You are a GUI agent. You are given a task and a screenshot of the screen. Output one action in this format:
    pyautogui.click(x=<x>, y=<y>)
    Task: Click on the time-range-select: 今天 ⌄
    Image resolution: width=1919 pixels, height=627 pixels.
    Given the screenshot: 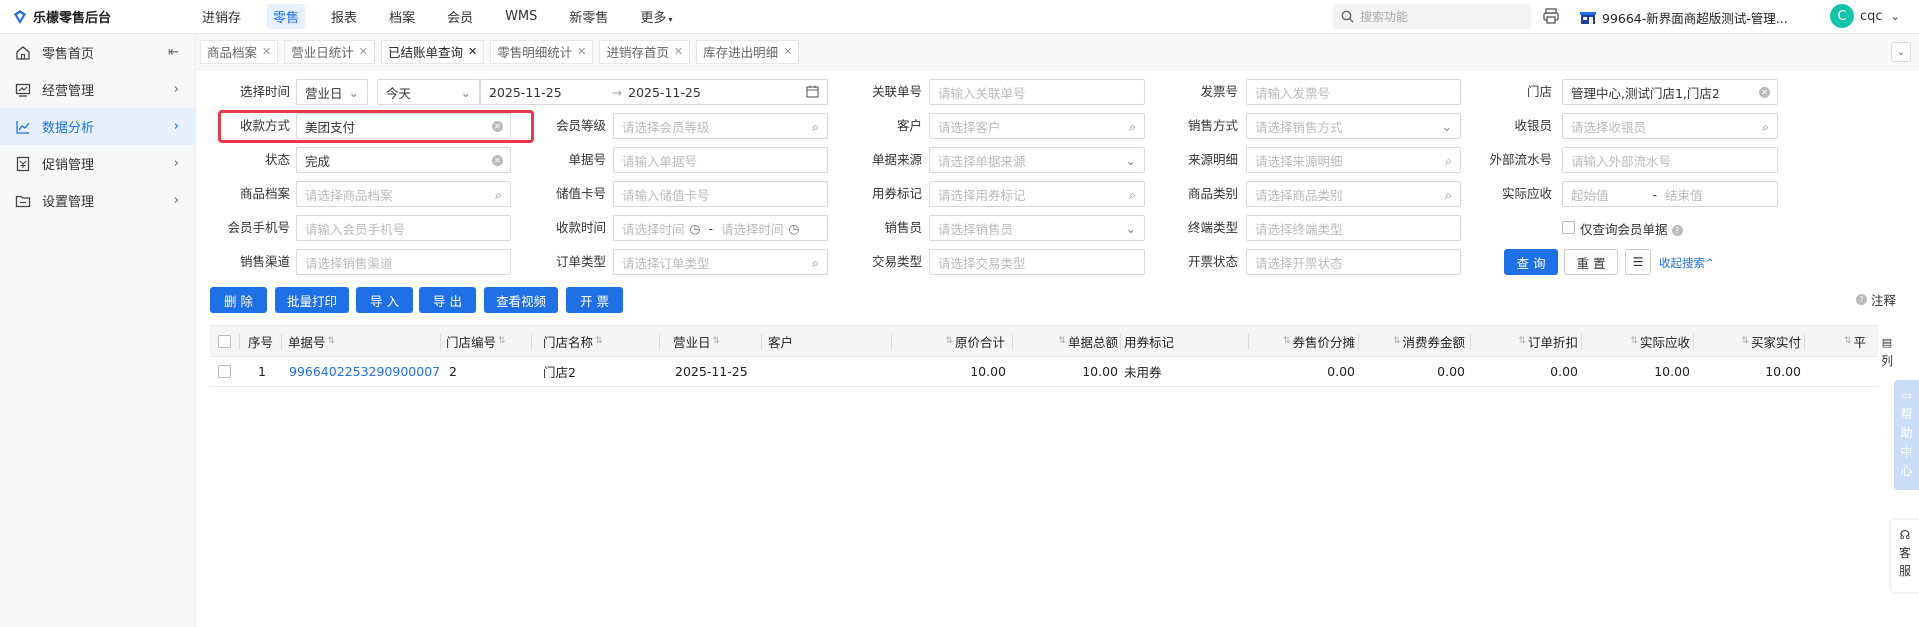 What is the action you would take?
    pyautogui.click(x=428, y=92)
    